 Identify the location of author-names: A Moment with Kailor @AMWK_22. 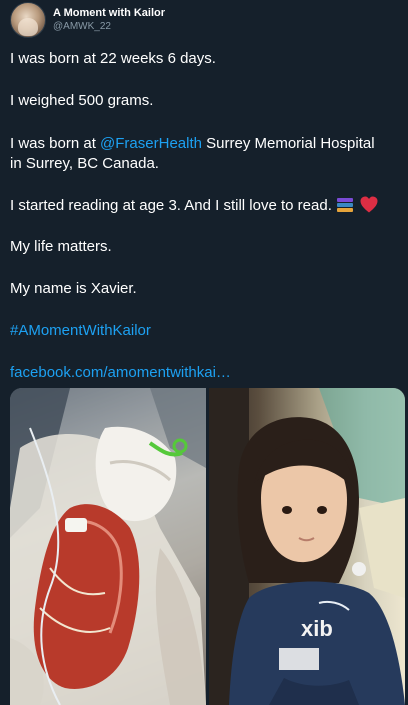
(109, 20).